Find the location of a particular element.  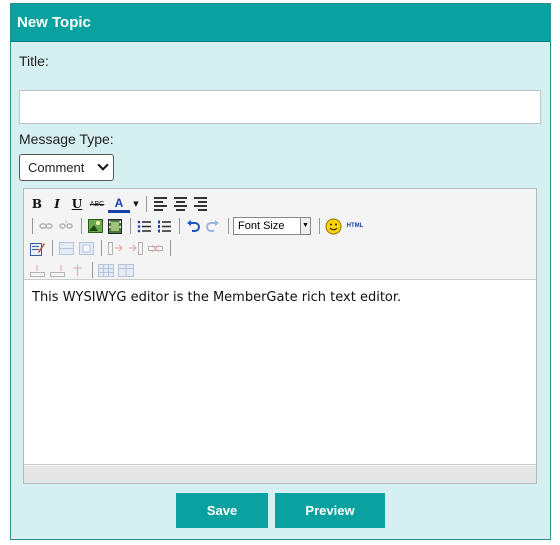

message-type-value: Comment is located at coordinates (56, 167).